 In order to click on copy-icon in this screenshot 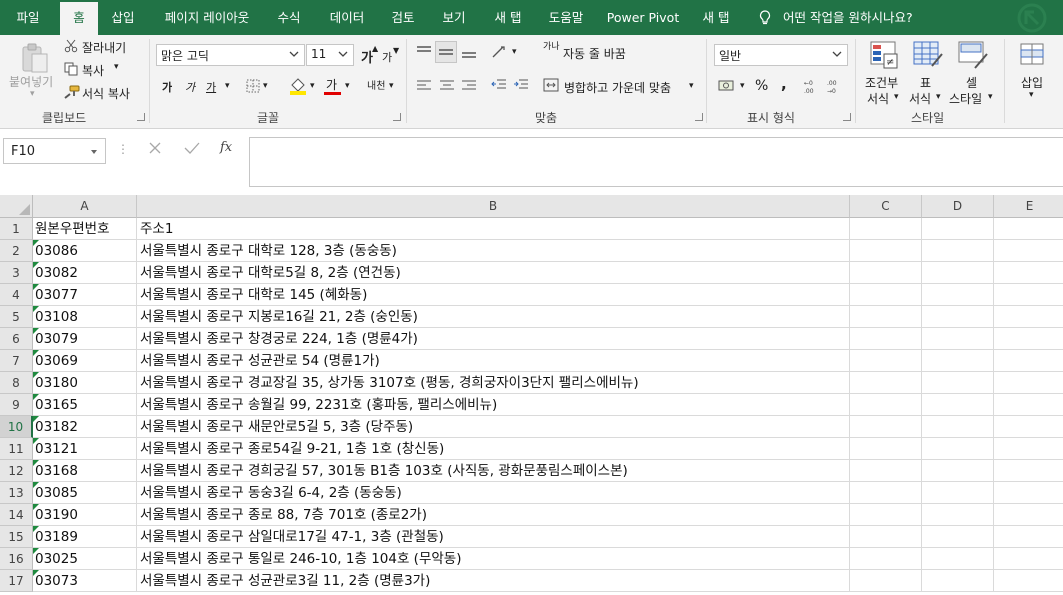, I will do `click(71, 70)`.